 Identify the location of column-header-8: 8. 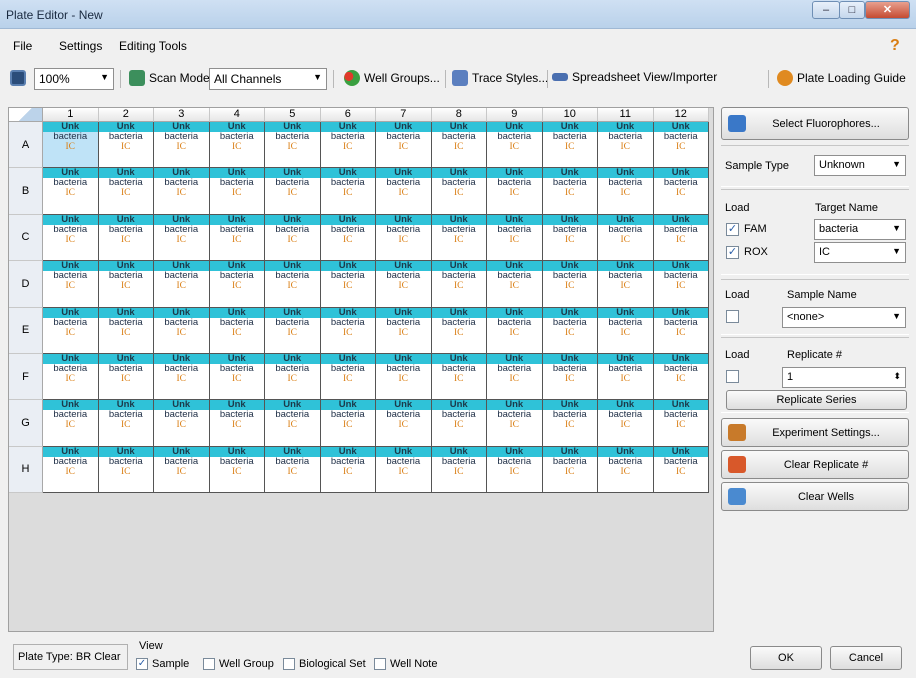
(459, 115).